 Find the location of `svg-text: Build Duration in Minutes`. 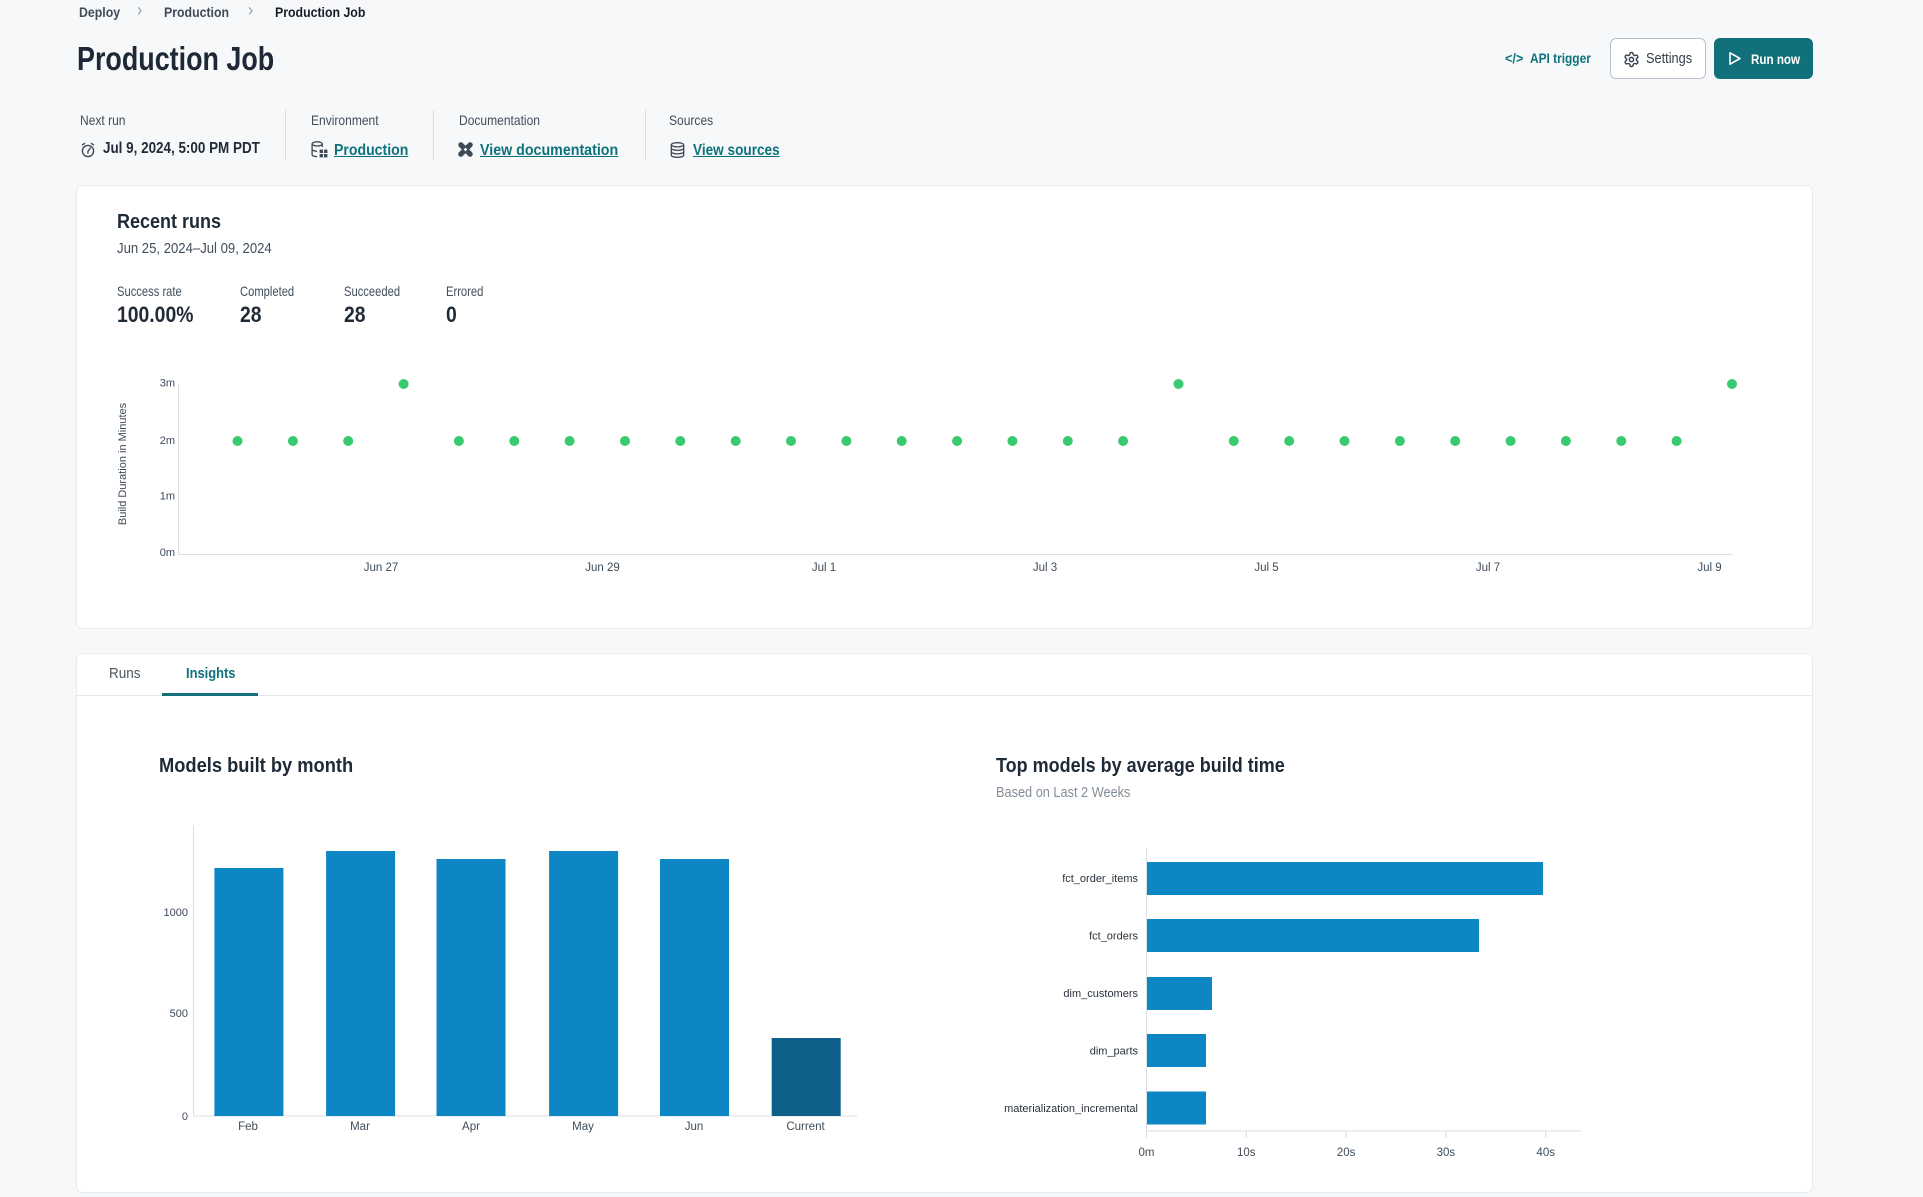

svg-text: Build Duration in Minutes is located at coordinates (123, 463).